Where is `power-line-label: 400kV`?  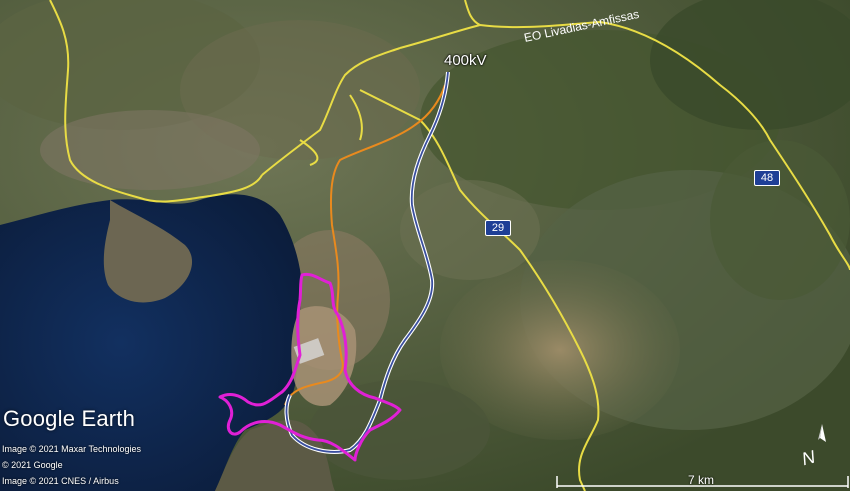 power-line-label: 400kV is located at coordinates (465, 60).